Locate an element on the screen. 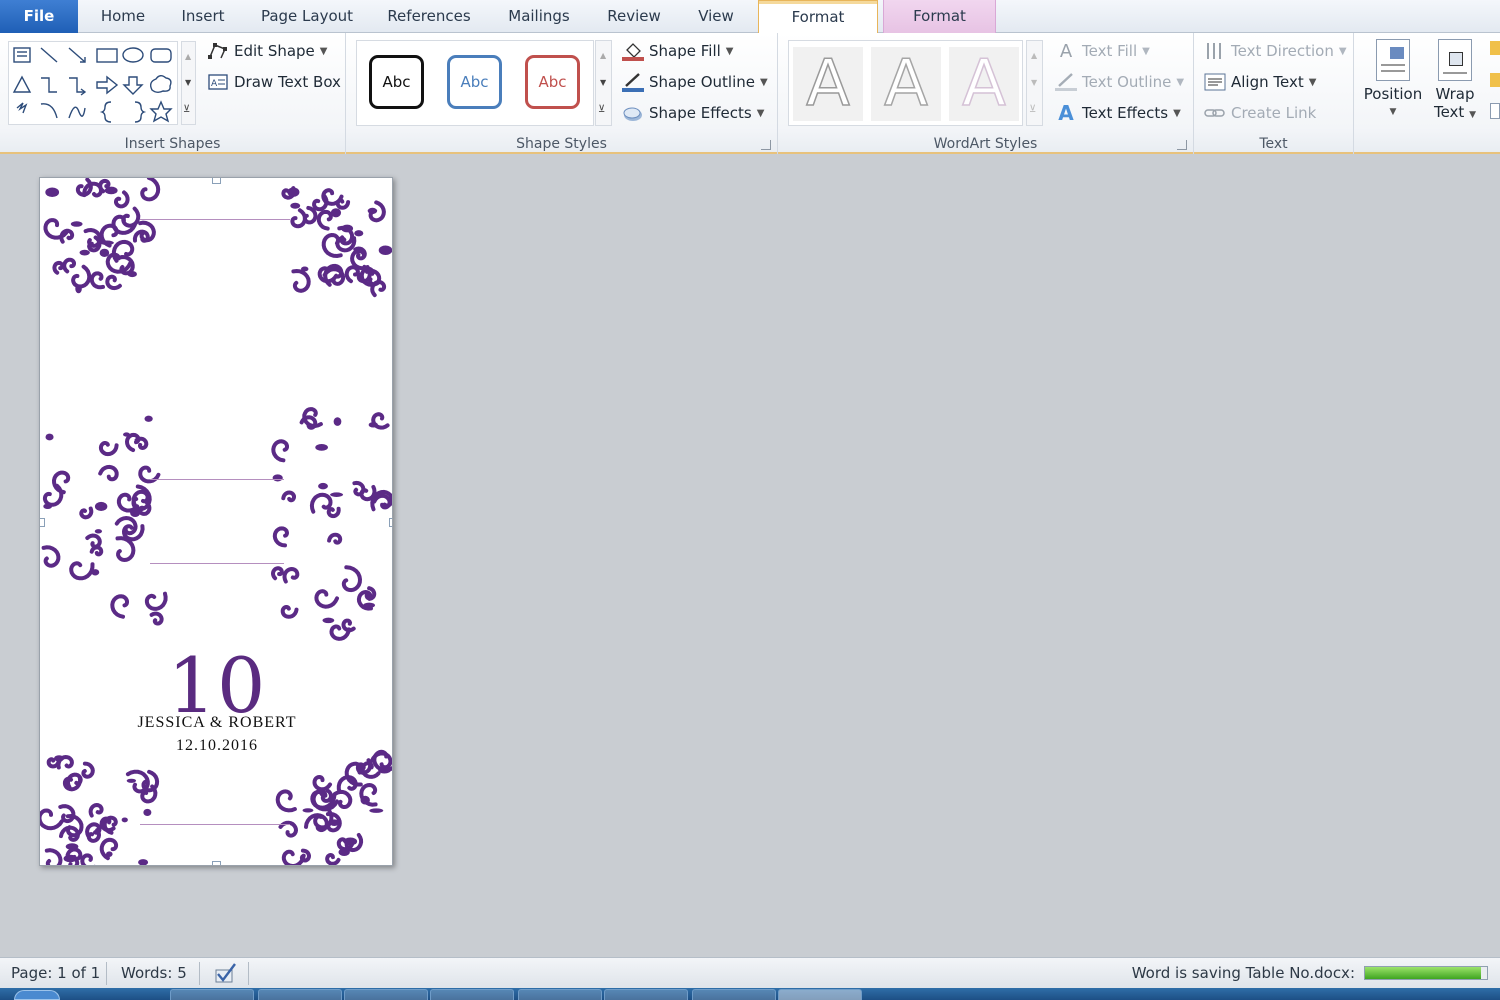  send-backward-icon is located at coordinates (1495, 80).